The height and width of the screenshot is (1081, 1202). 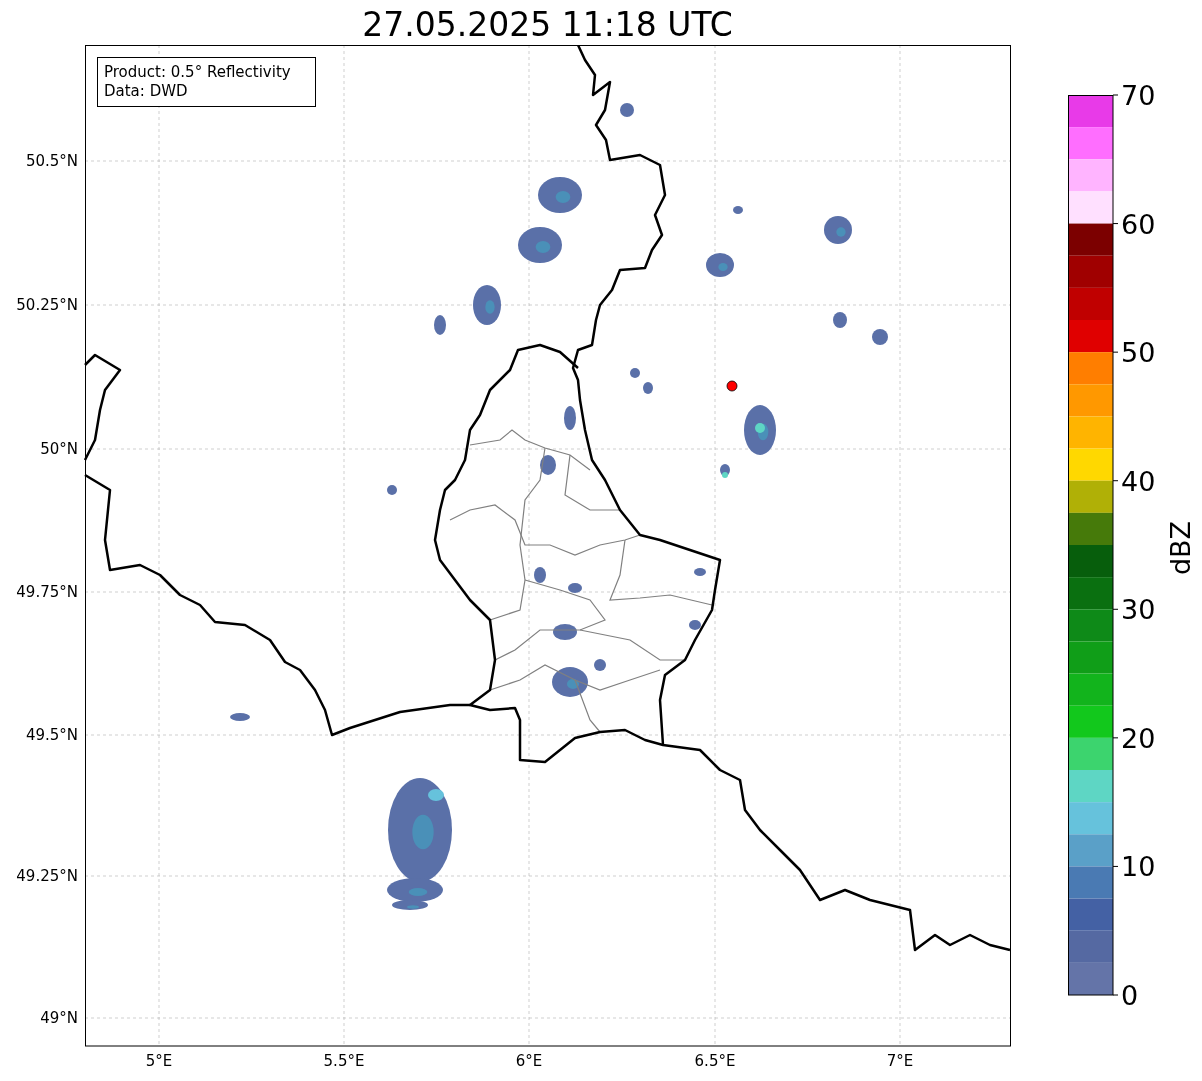 What do you see at coordinates (59, 1018) in the screenshot?
I see `latitude-label: 49°N` at bounding box center [59, 1018].